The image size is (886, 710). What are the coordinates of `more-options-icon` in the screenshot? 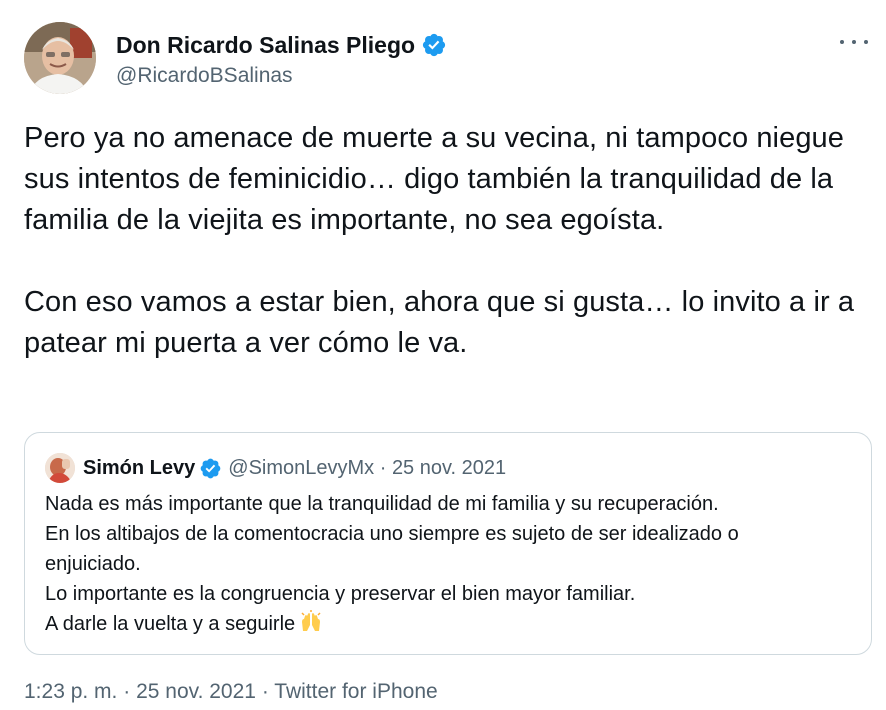 It's located at (854, 42).